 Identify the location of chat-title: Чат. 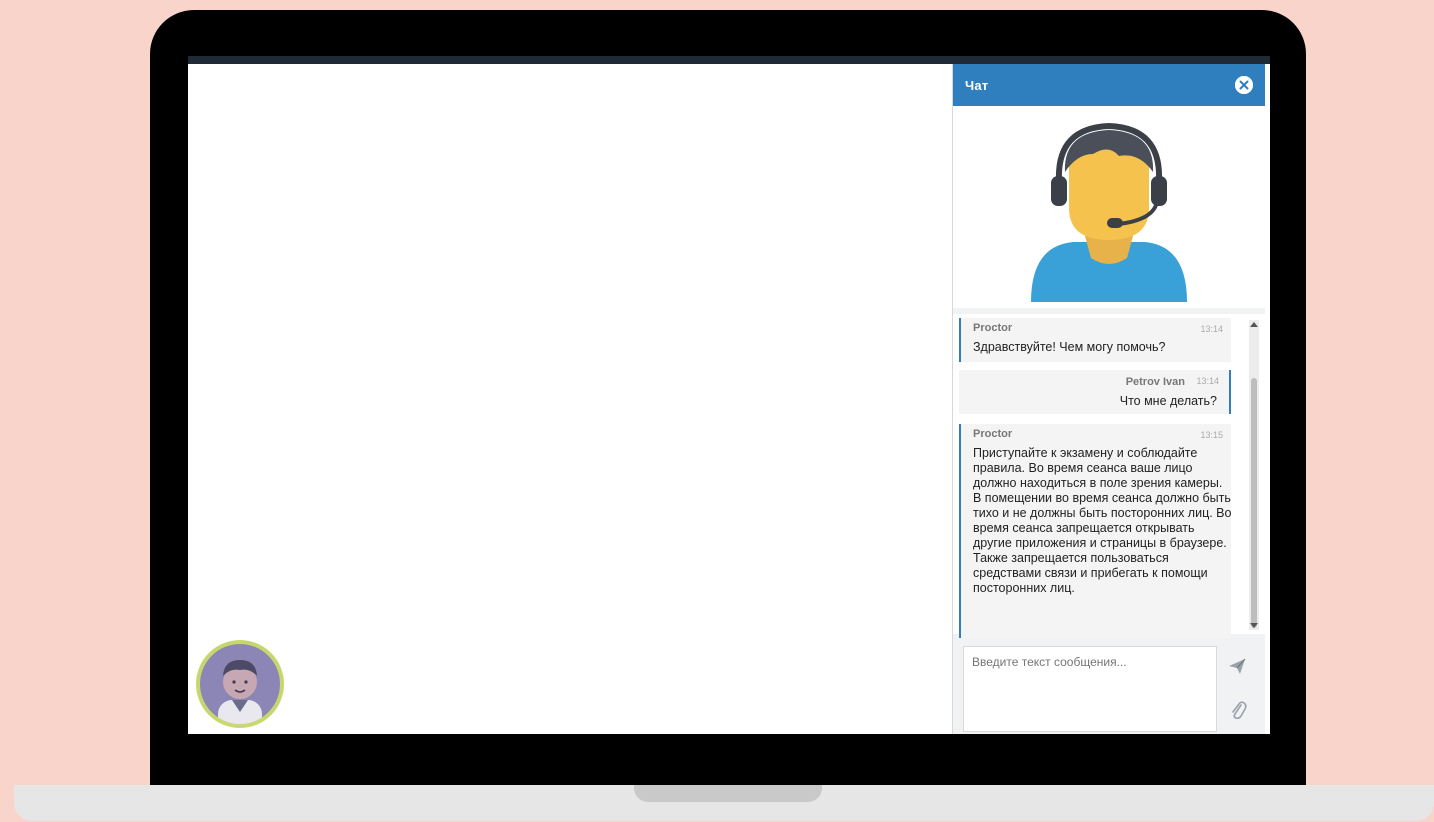
(977, 85).